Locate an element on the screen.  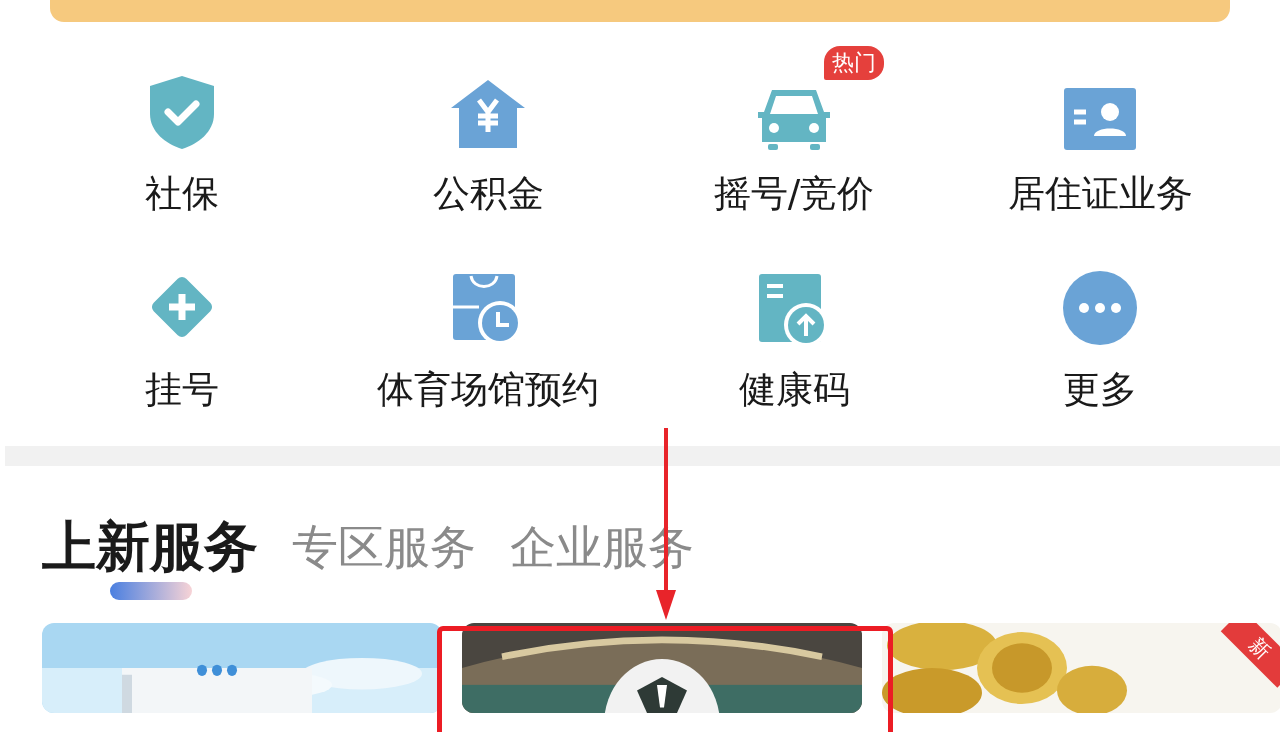
service-label: 挂号 is located at coordinates (182, 390).